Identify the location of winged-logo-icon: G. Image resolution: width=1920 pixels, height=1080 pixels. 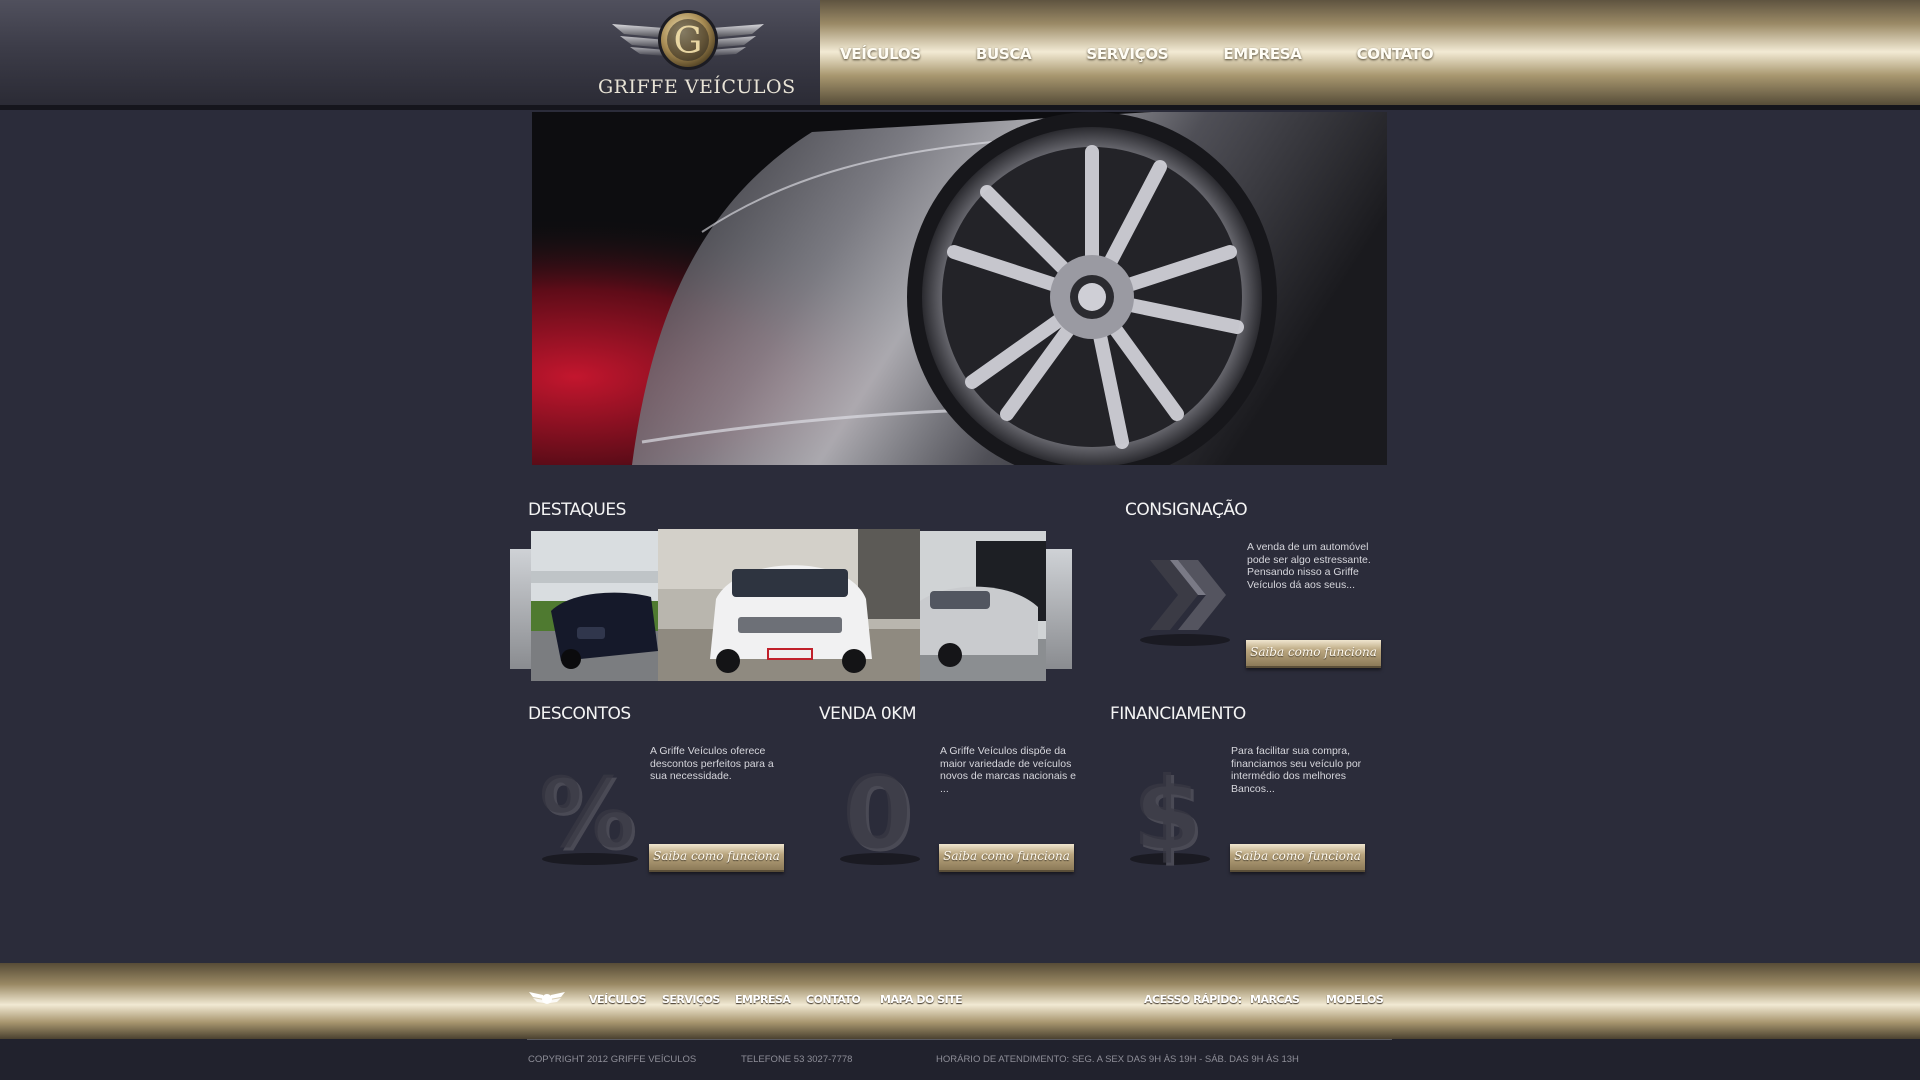
(688, 40).